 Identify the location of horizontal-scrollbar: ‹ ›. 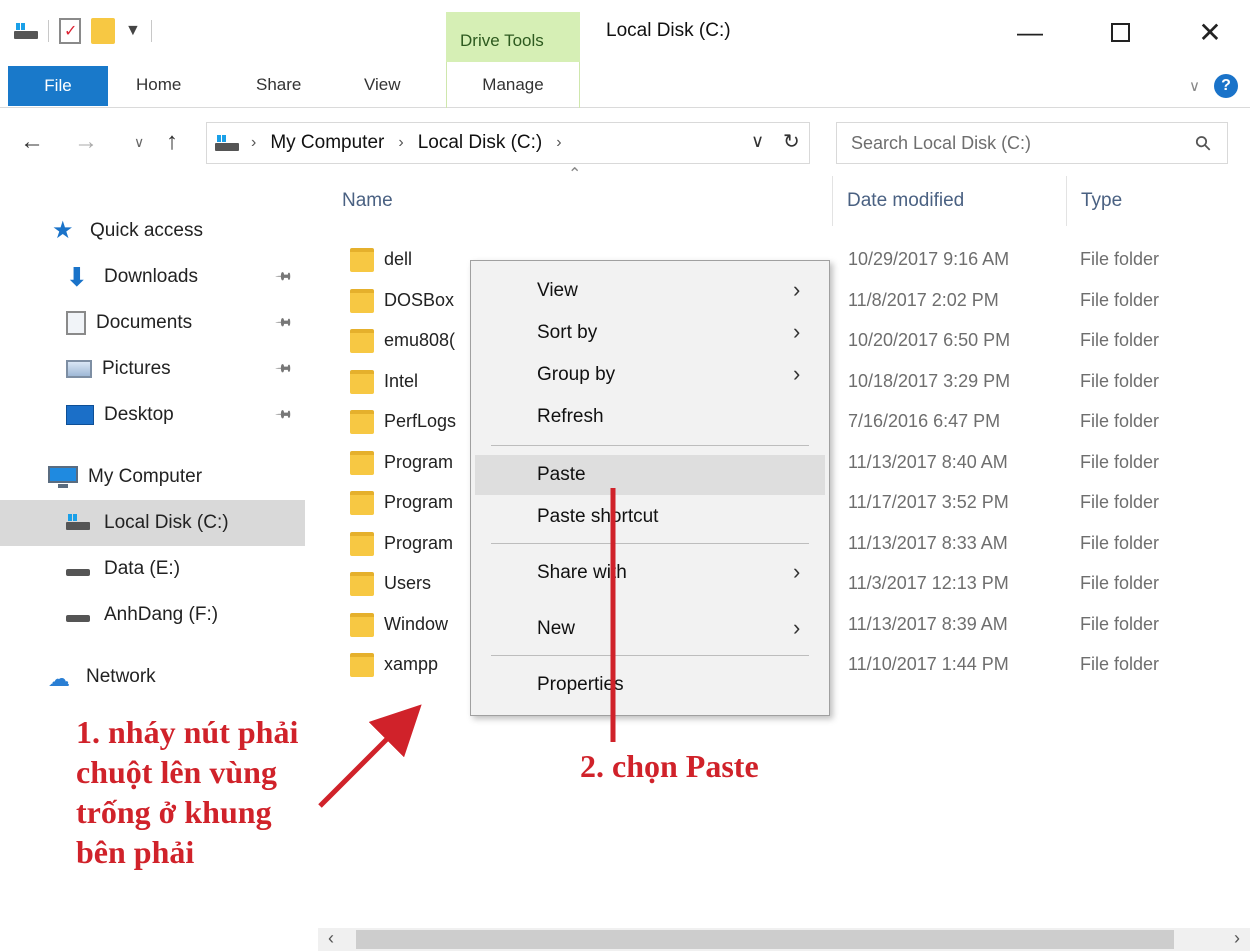
(784, 939).